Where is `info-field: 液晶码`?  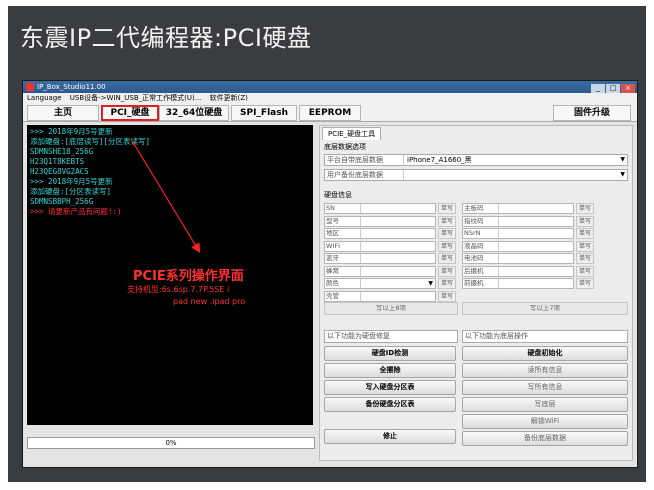
info-field: 液晶码 is located at coordinates (518, 246).